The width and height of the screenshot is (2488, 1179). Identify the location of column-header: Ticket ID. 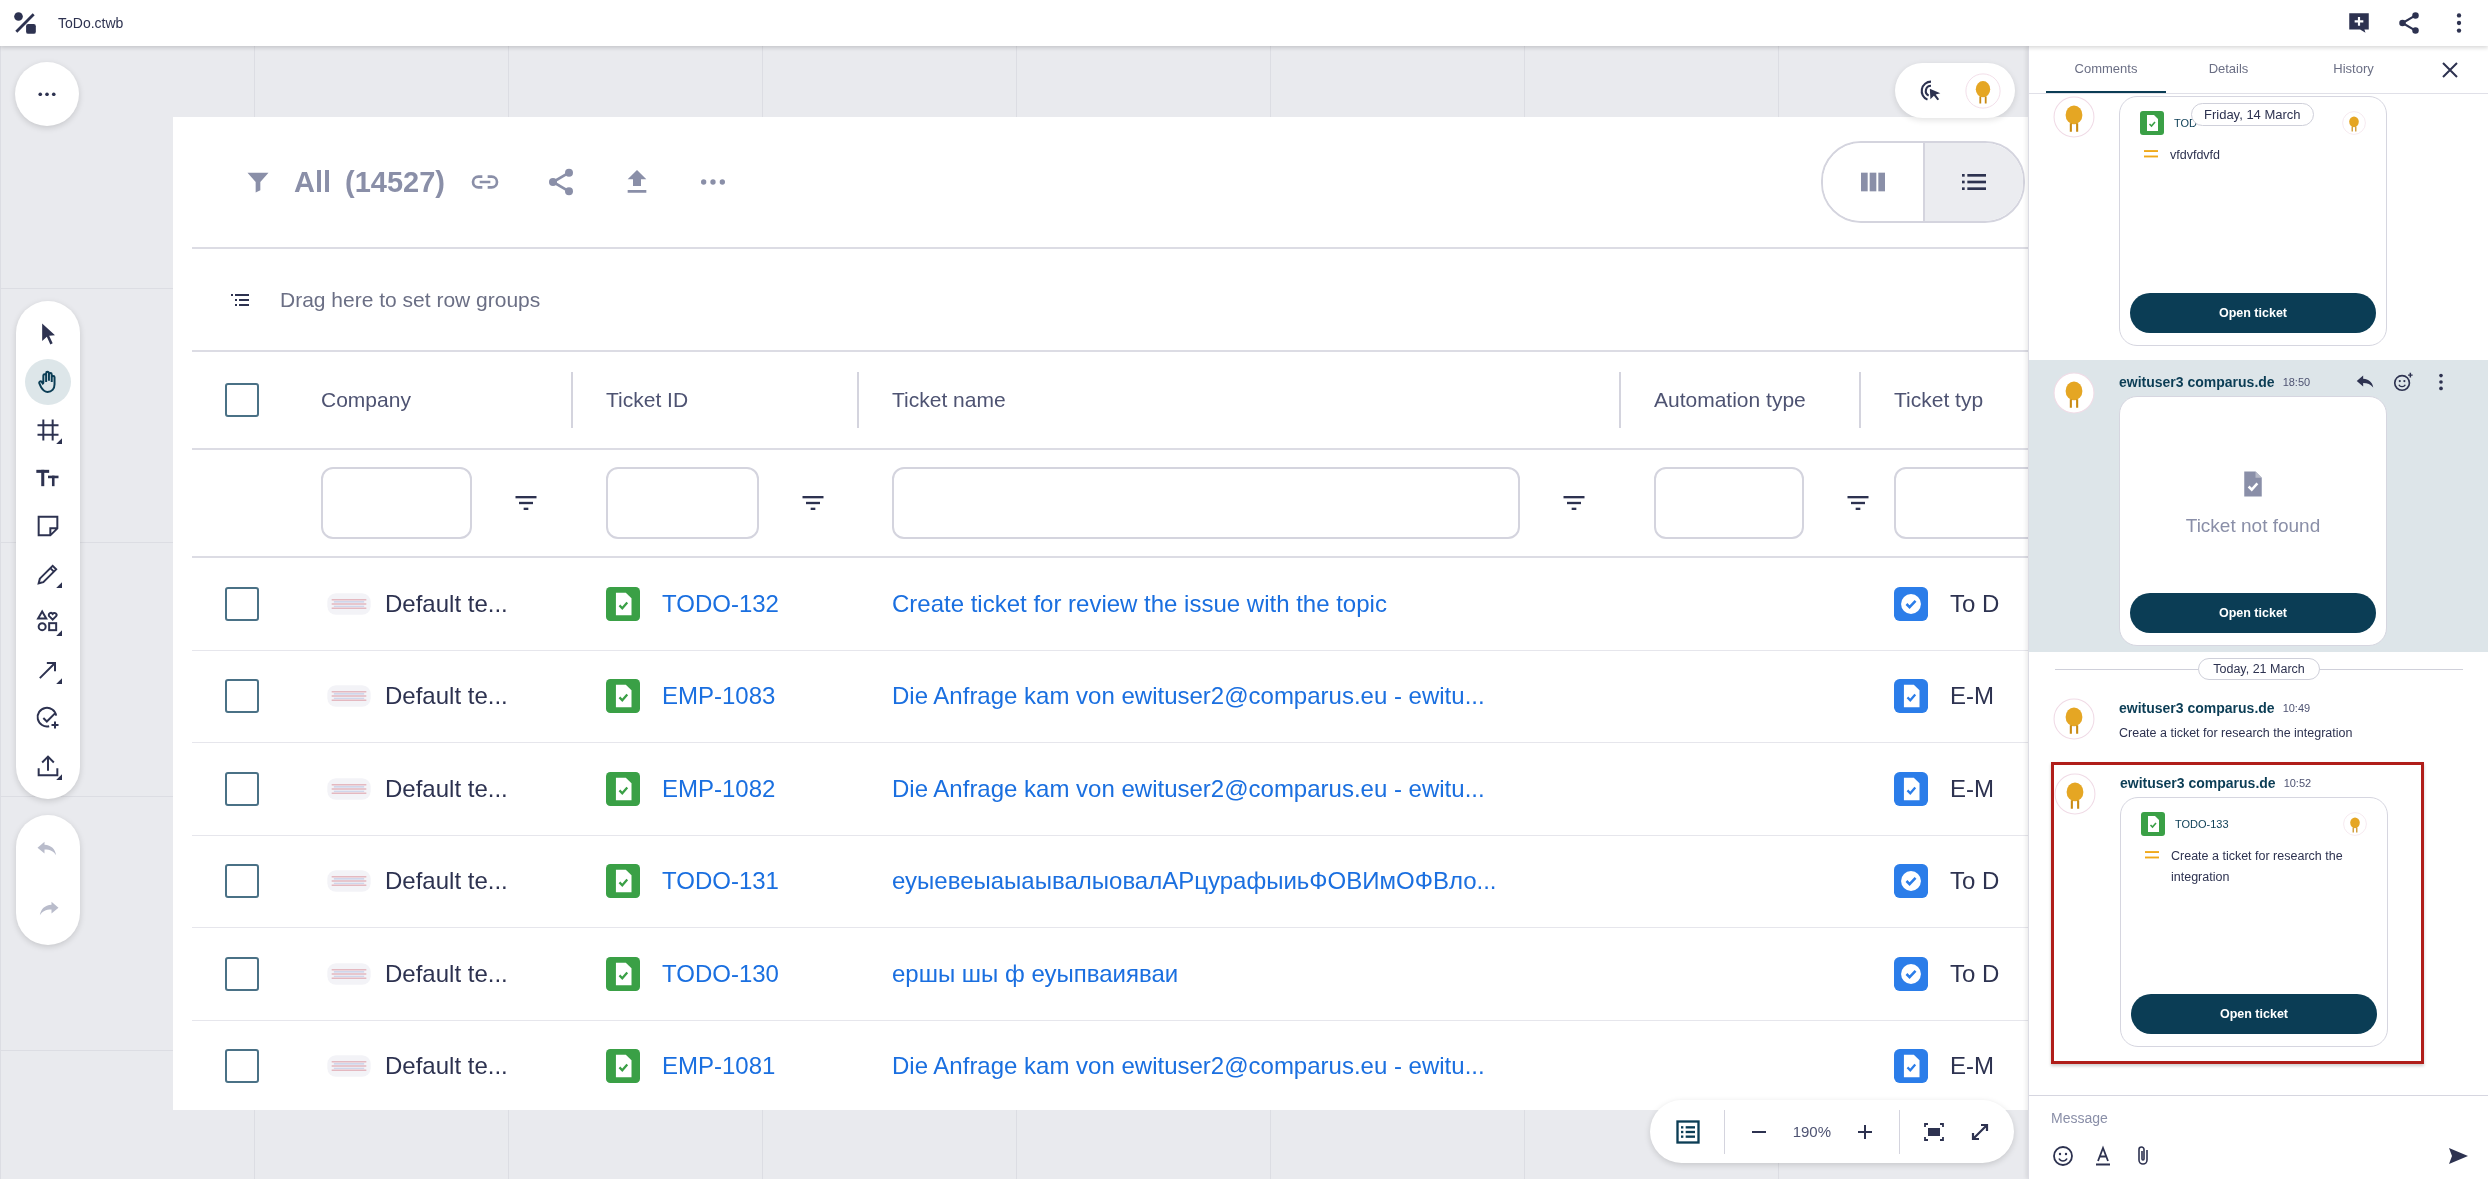
(647, 400).